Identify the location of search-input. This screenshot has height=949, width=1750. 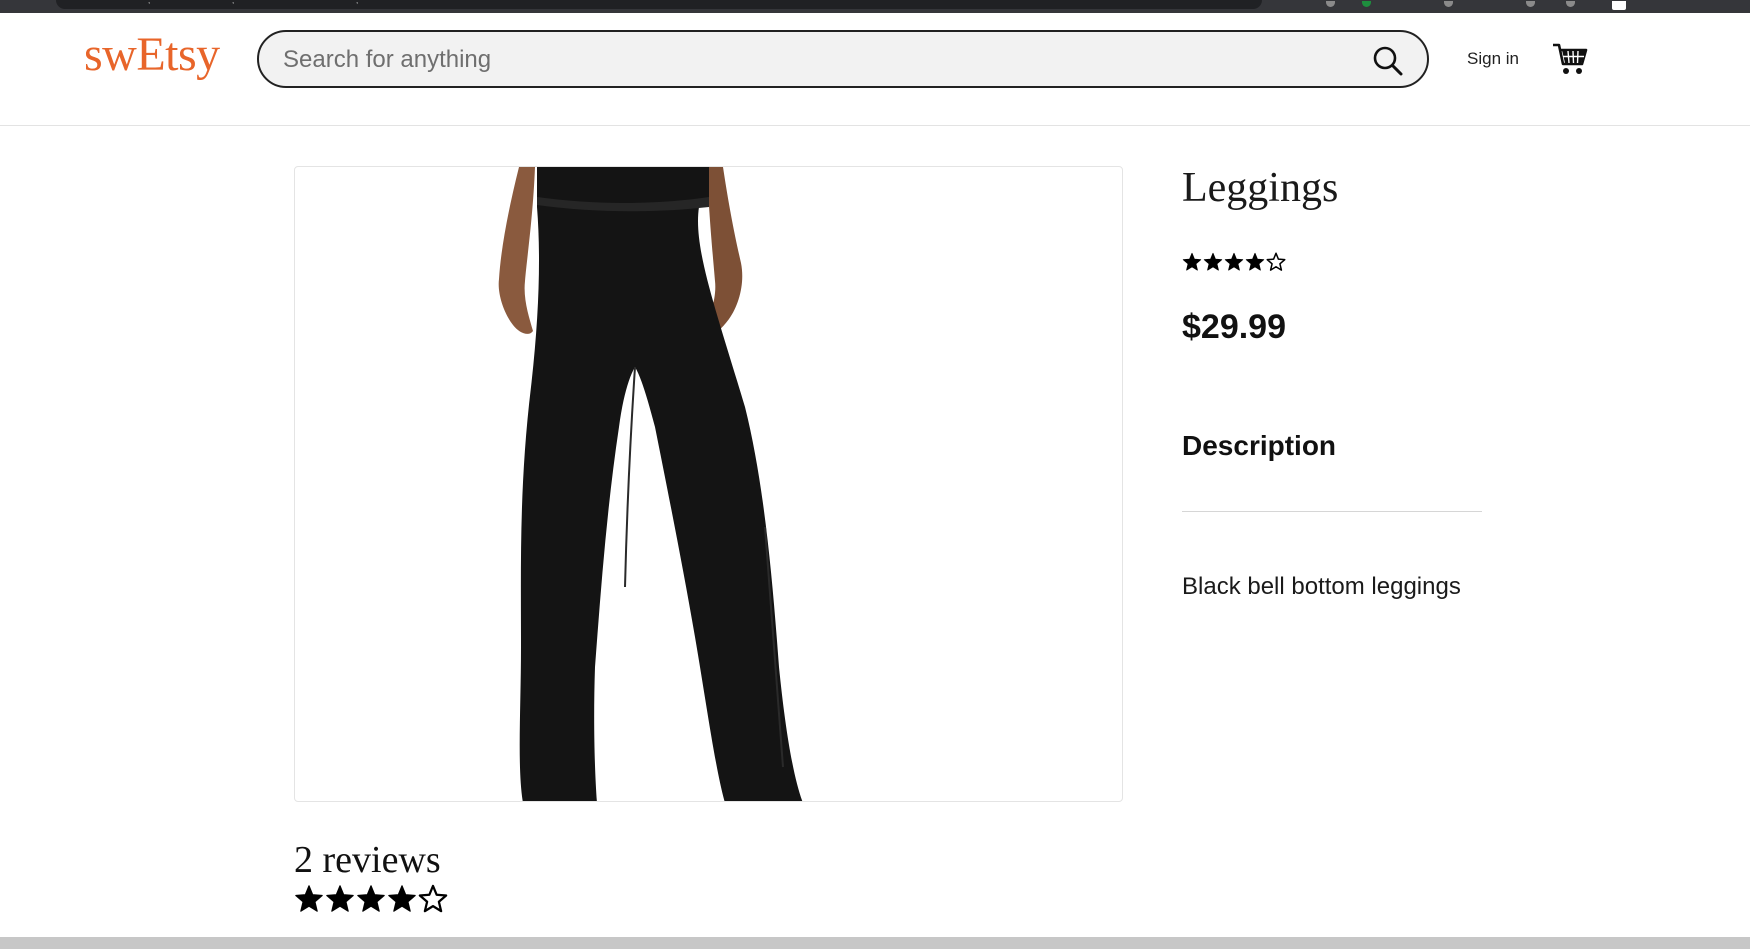
(813, 60).